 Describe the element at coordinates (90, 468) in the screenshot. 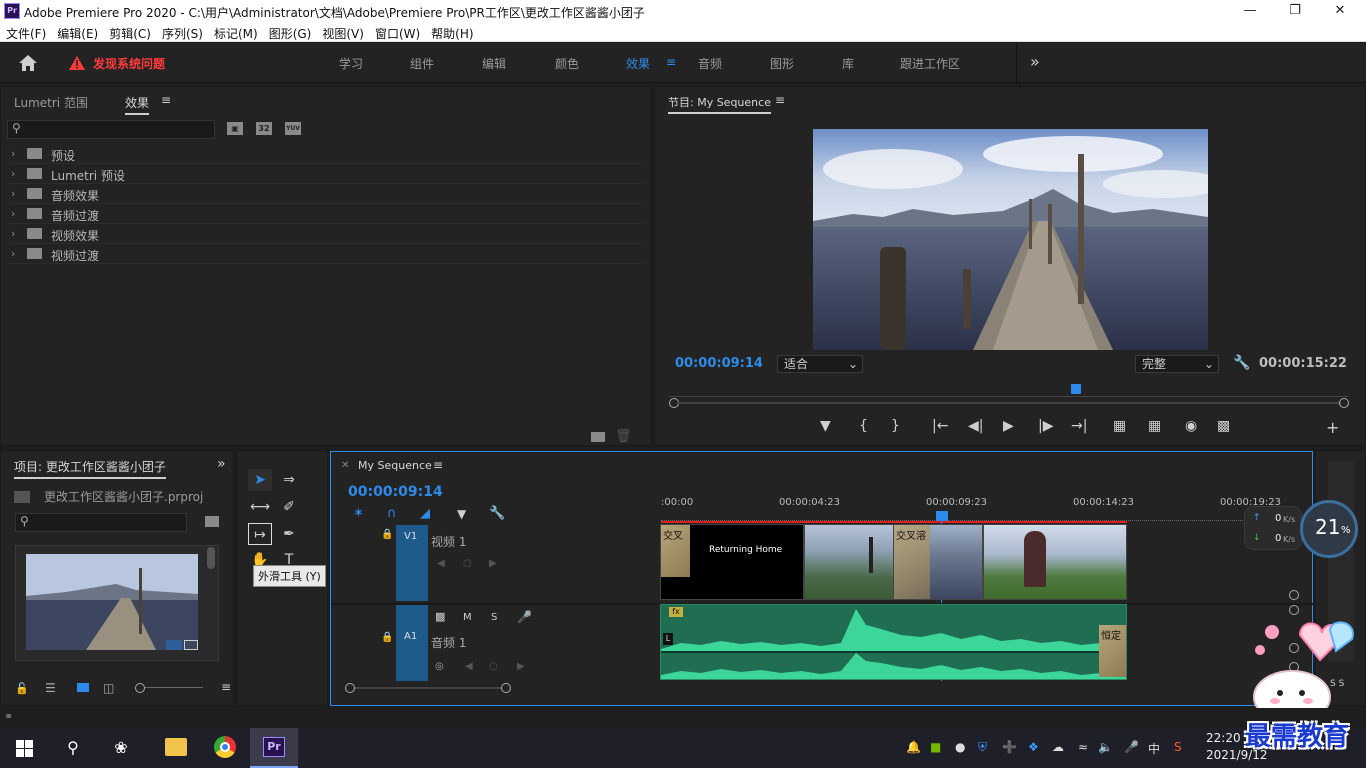

I see `project-panel-title: 项目: 更改工作区酱酱小团子` at that location.